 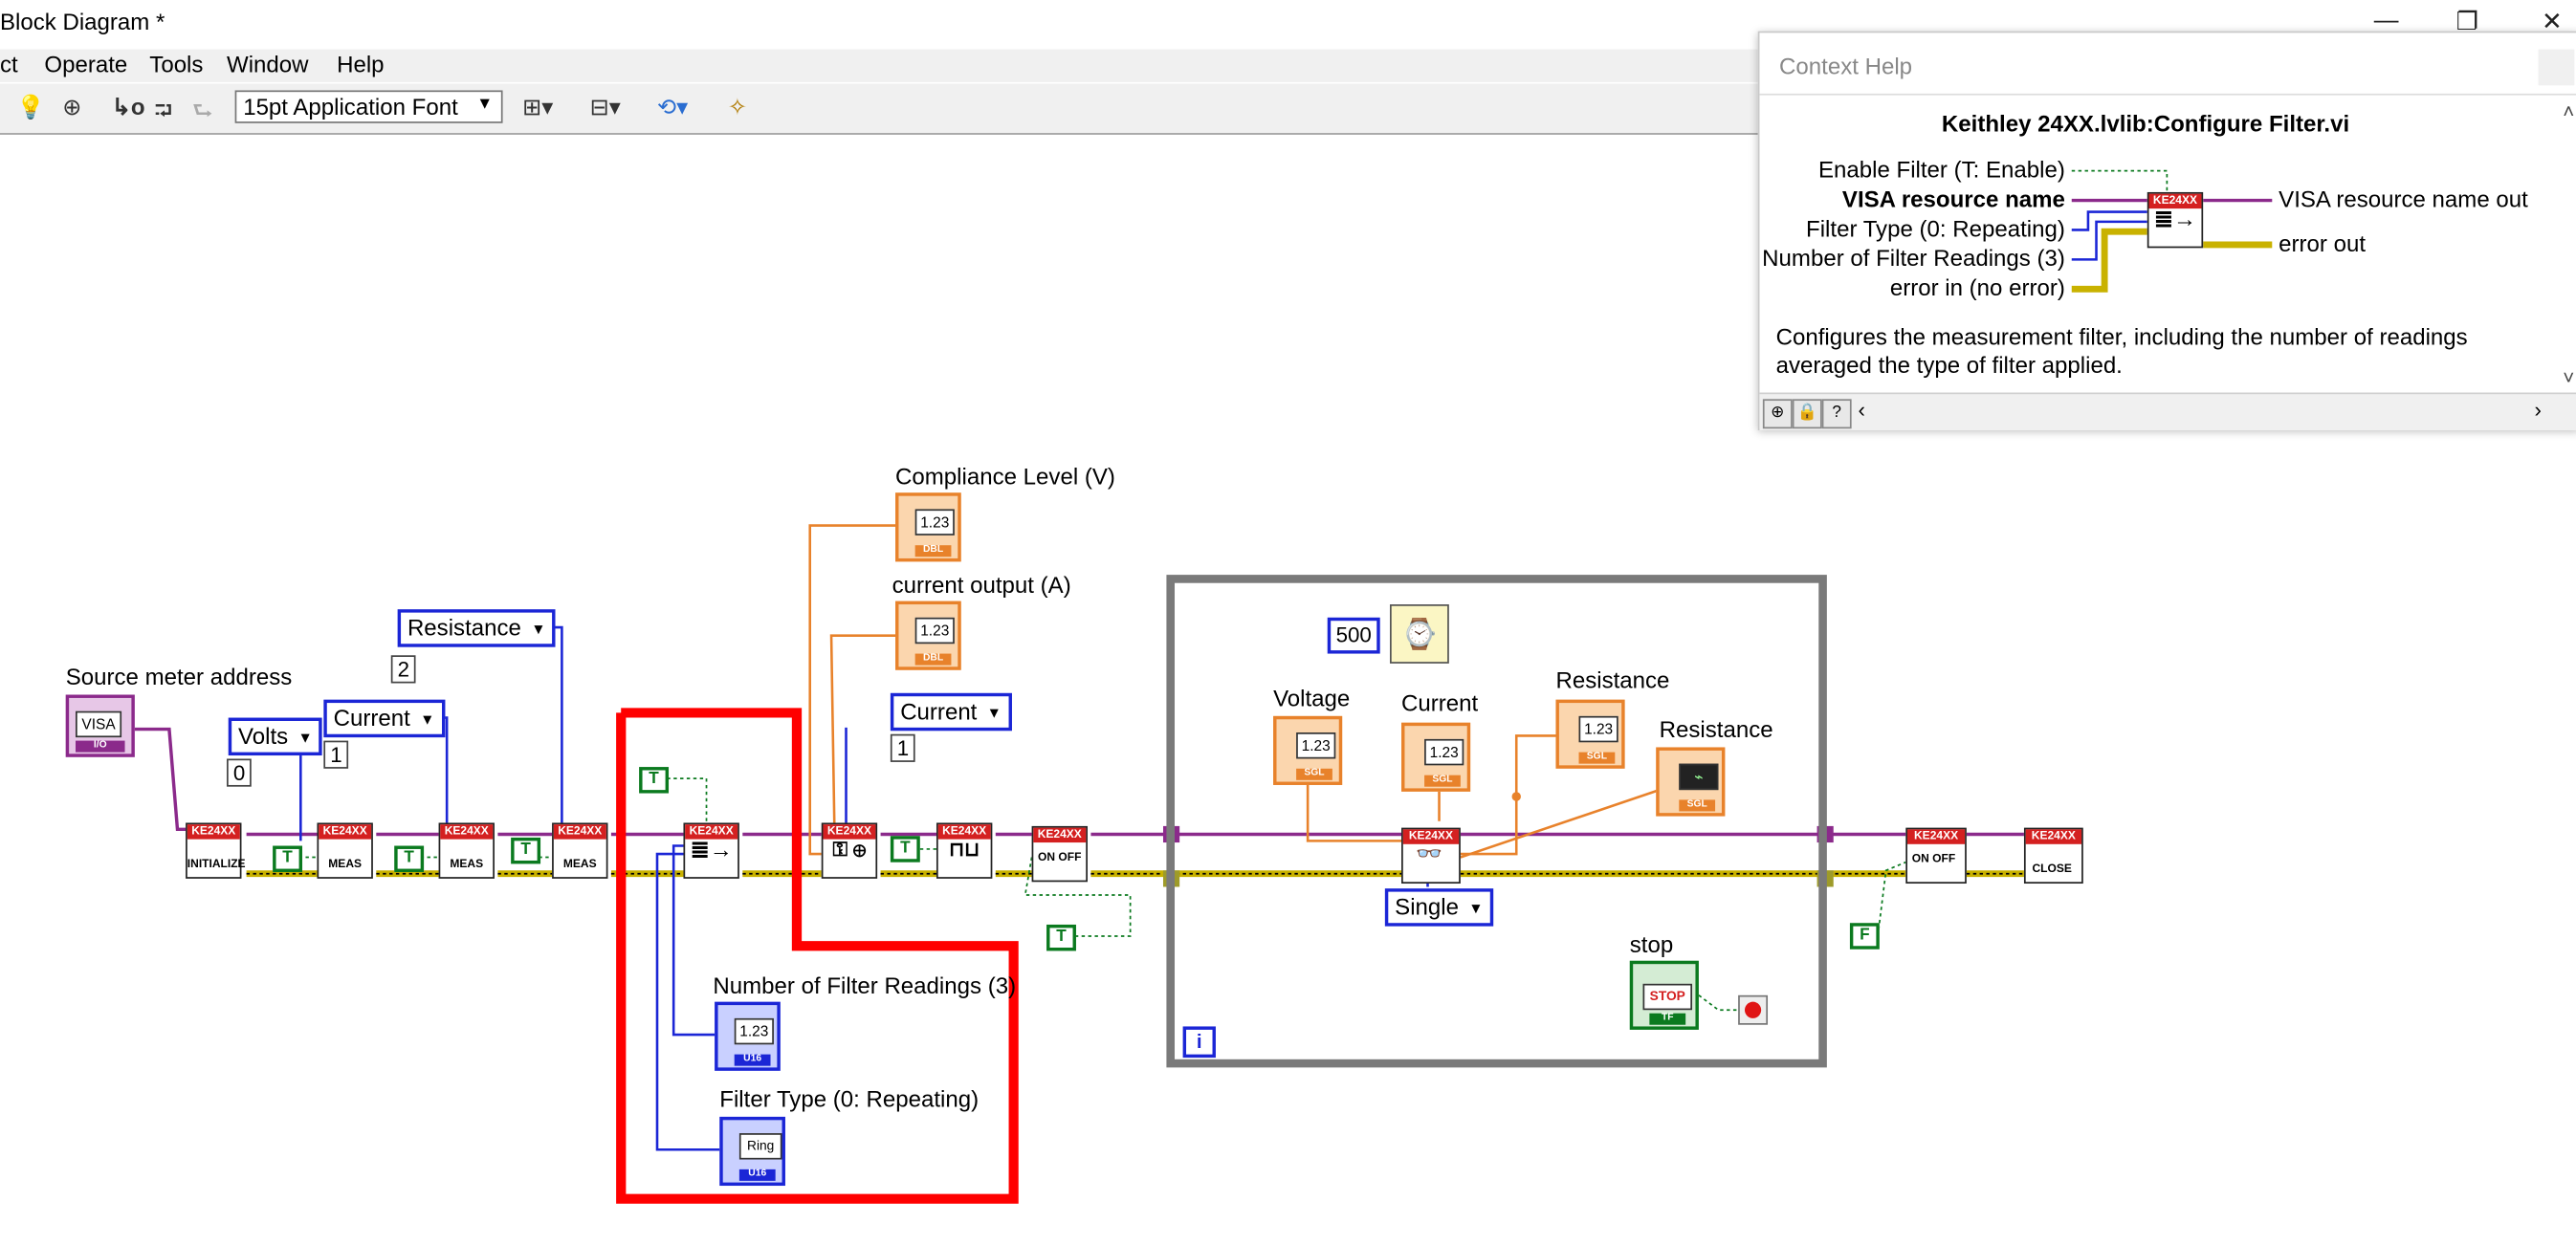 I want to click on current-enum-a: Current ▼, so click(x=384, y=719).